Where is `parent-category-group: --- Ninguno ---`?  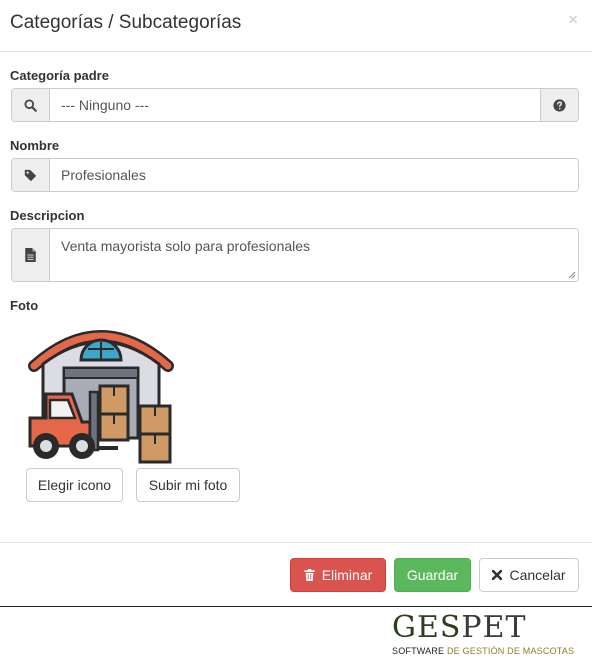
parent-category-group: --- Ninguno --- is located at coordinates (295, 105).